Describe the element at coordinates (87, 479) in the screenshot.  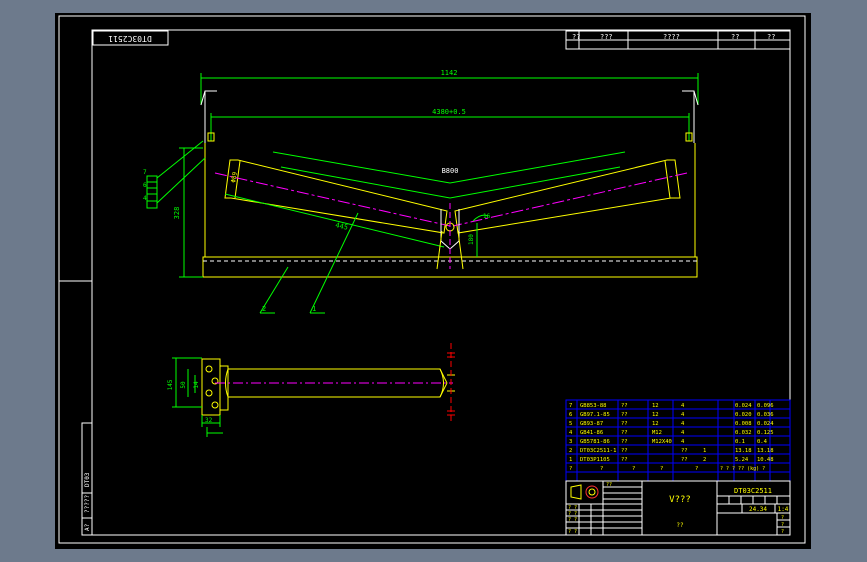
I see `strip-text-3: DT03` at that location.